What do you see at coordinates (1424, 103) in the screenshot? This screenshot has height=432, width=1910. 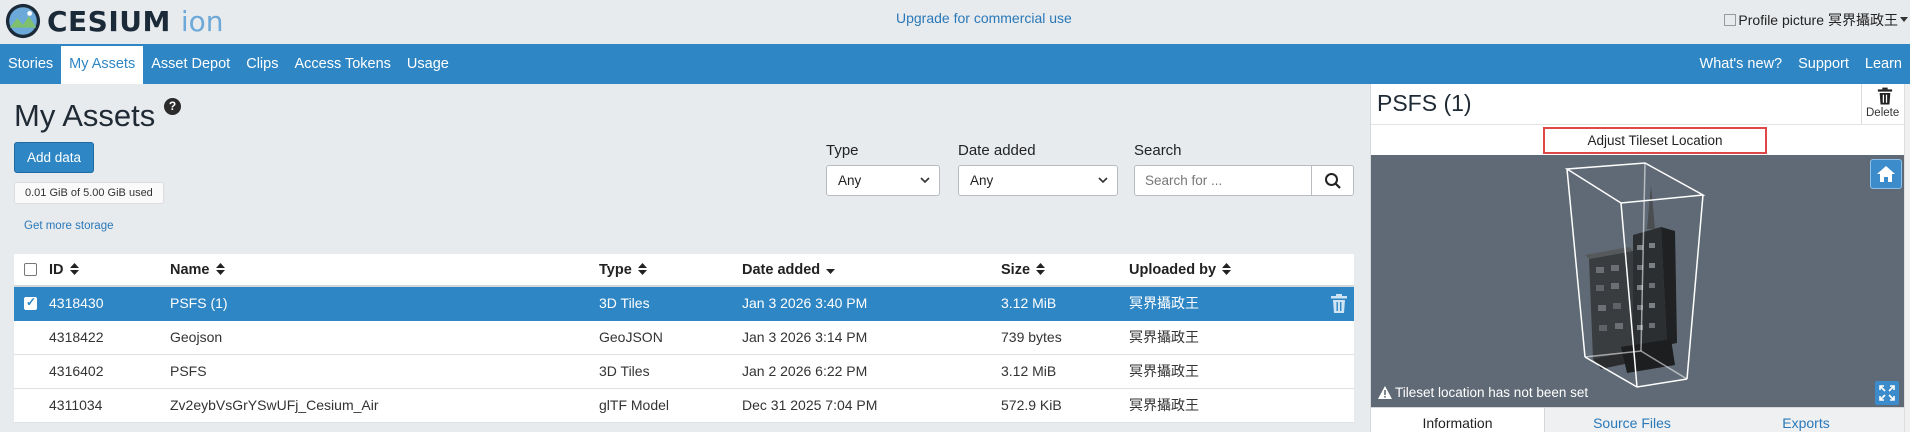 I see `detail-title: PSFS (1)` at bounding box center [1424, 103].